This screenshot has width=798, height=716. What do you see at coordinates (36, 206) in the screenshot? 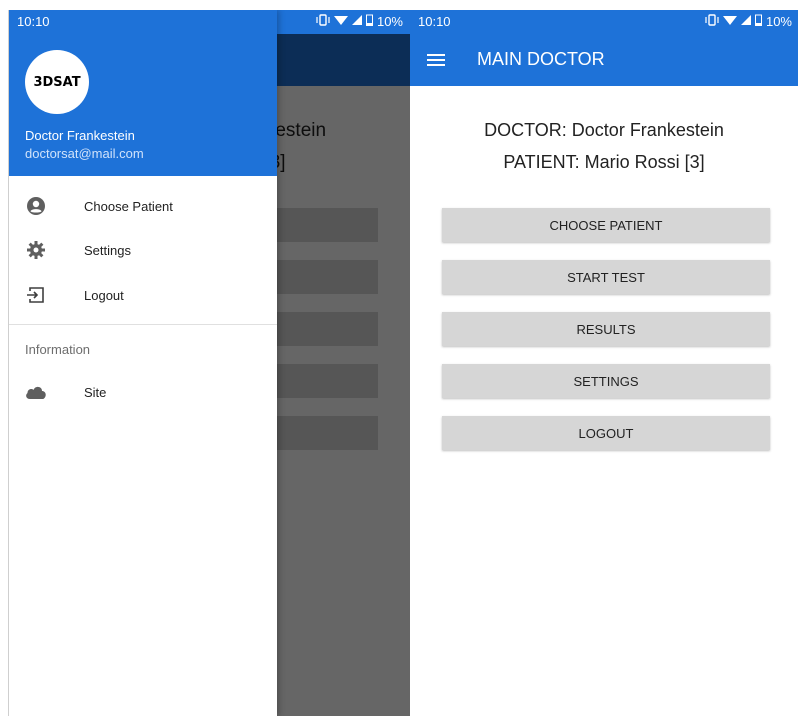
I see `account-circle-icon` at bounding box center [36, 206].